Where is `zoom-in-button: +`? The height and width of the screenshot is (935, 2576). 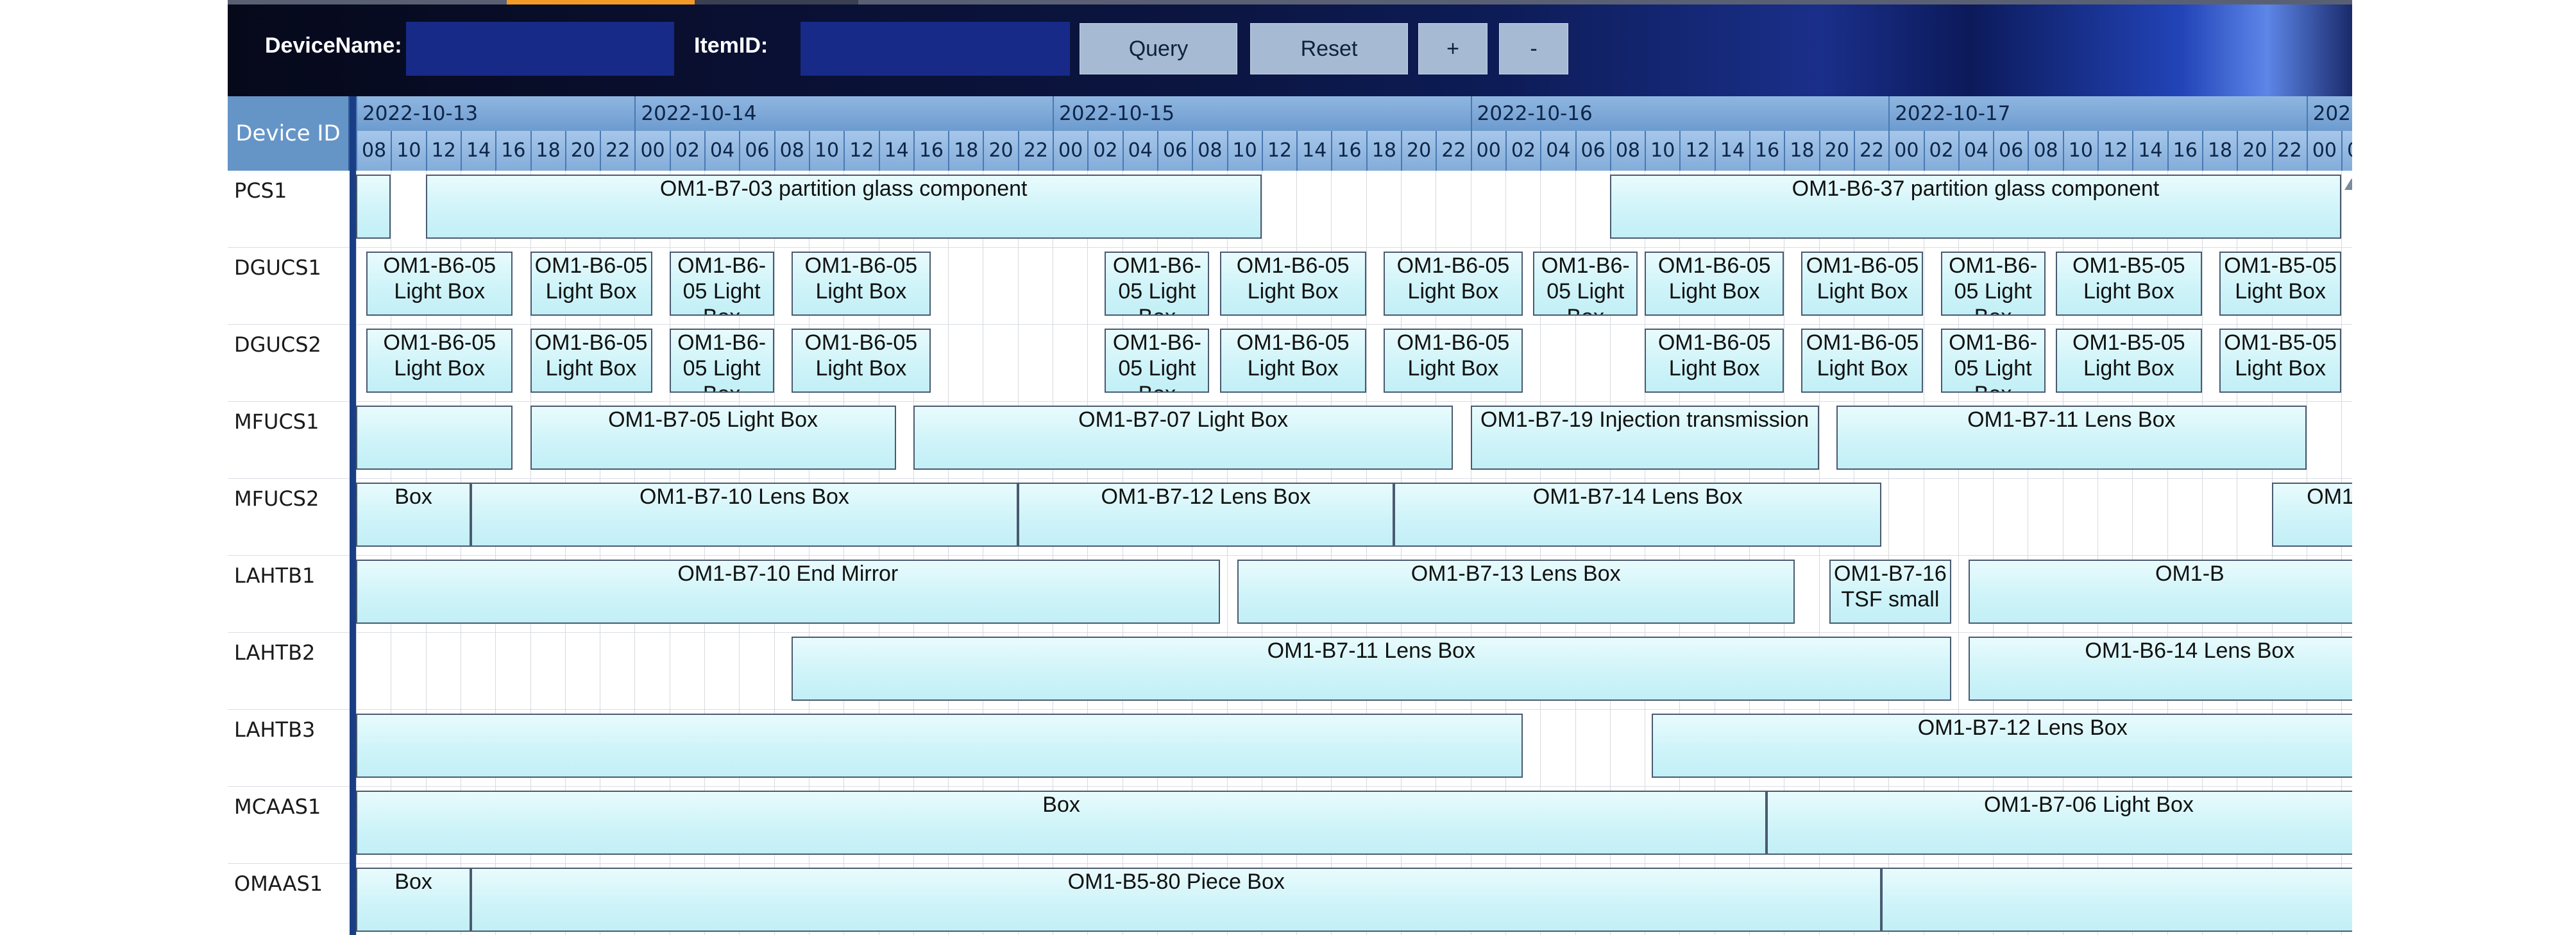 zoom-in-button: + is located at coordinates (1452, 48).